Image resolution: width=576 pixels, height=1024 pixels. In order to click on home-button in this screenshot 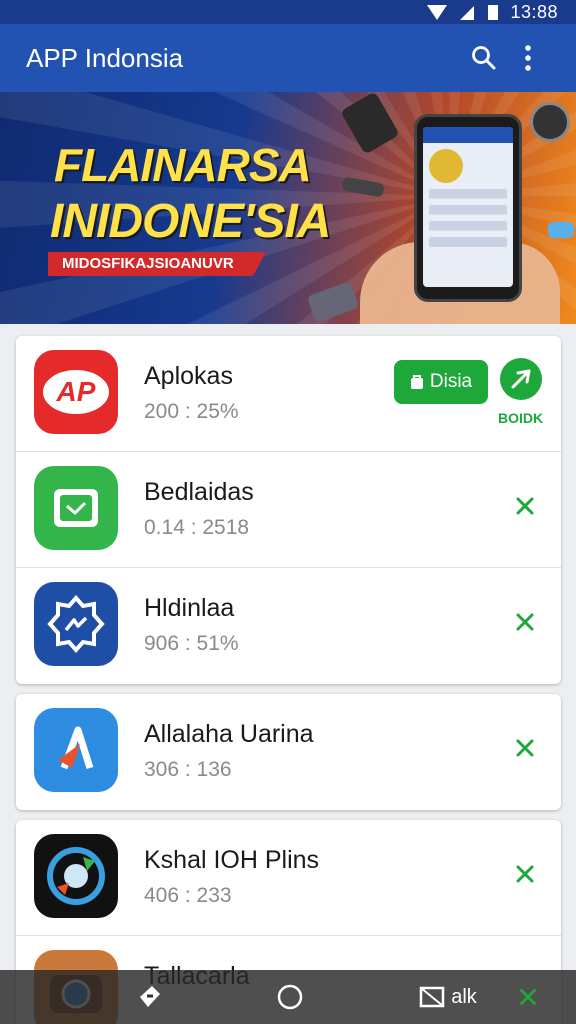, I will do `click(290, 997)`.